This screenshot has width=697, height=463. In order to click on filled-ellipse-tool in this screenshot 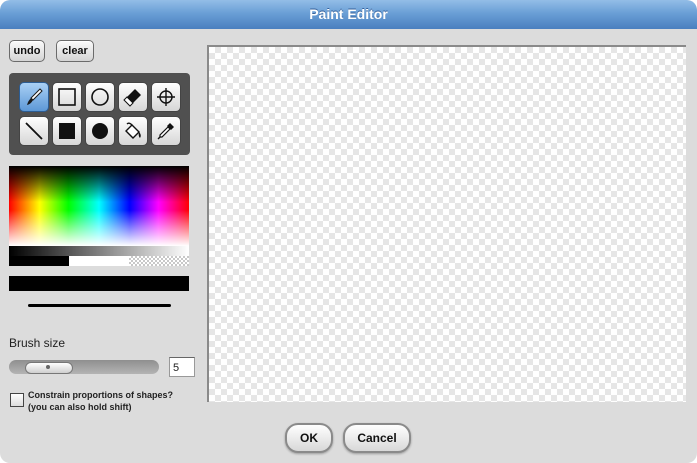, I will do `click(100, 131)`.